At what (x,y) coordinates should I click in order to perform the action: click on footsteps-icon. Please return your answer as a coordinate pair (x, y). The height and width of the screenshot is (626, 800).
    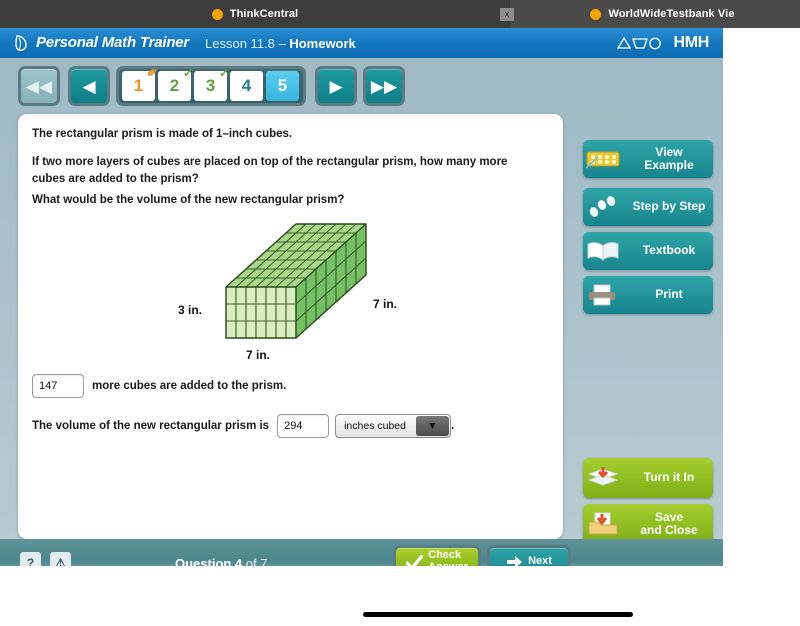
    Looking at the image, I should click on (603, 207).